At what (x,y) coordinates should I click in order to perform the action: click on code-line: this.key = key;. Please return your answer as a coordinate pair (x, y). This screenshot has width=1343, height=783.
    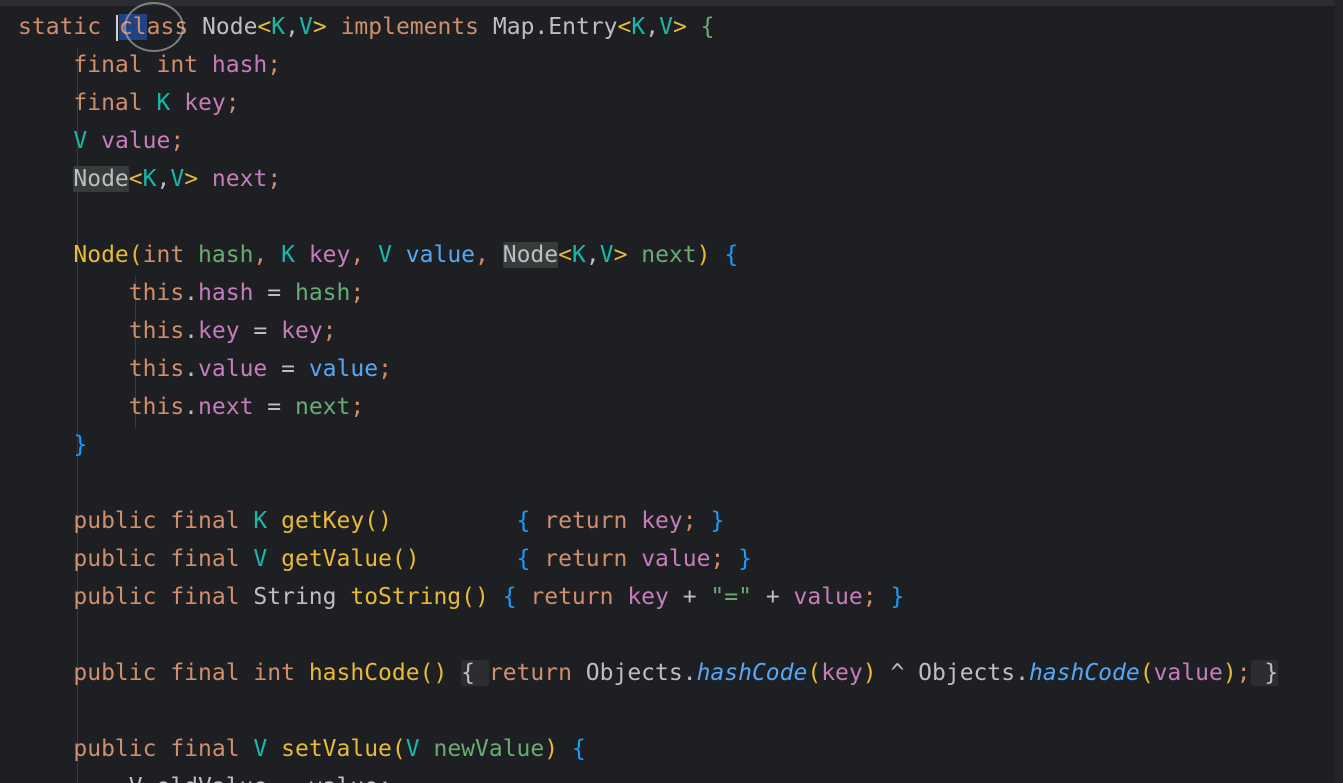
    Looking at the image, I should click on (177, 331).